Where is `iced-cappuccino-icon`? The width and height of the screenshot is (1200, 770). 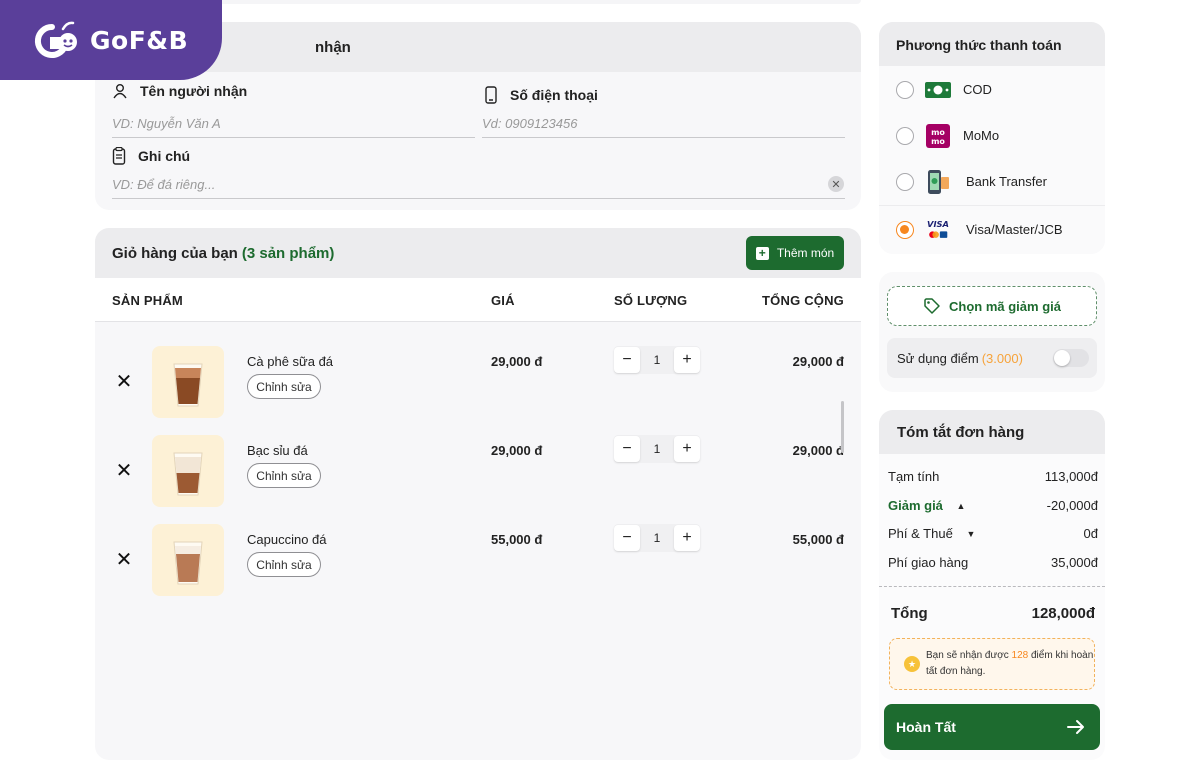 iced-cappuccino-icon is located at coordinates (188, 563).